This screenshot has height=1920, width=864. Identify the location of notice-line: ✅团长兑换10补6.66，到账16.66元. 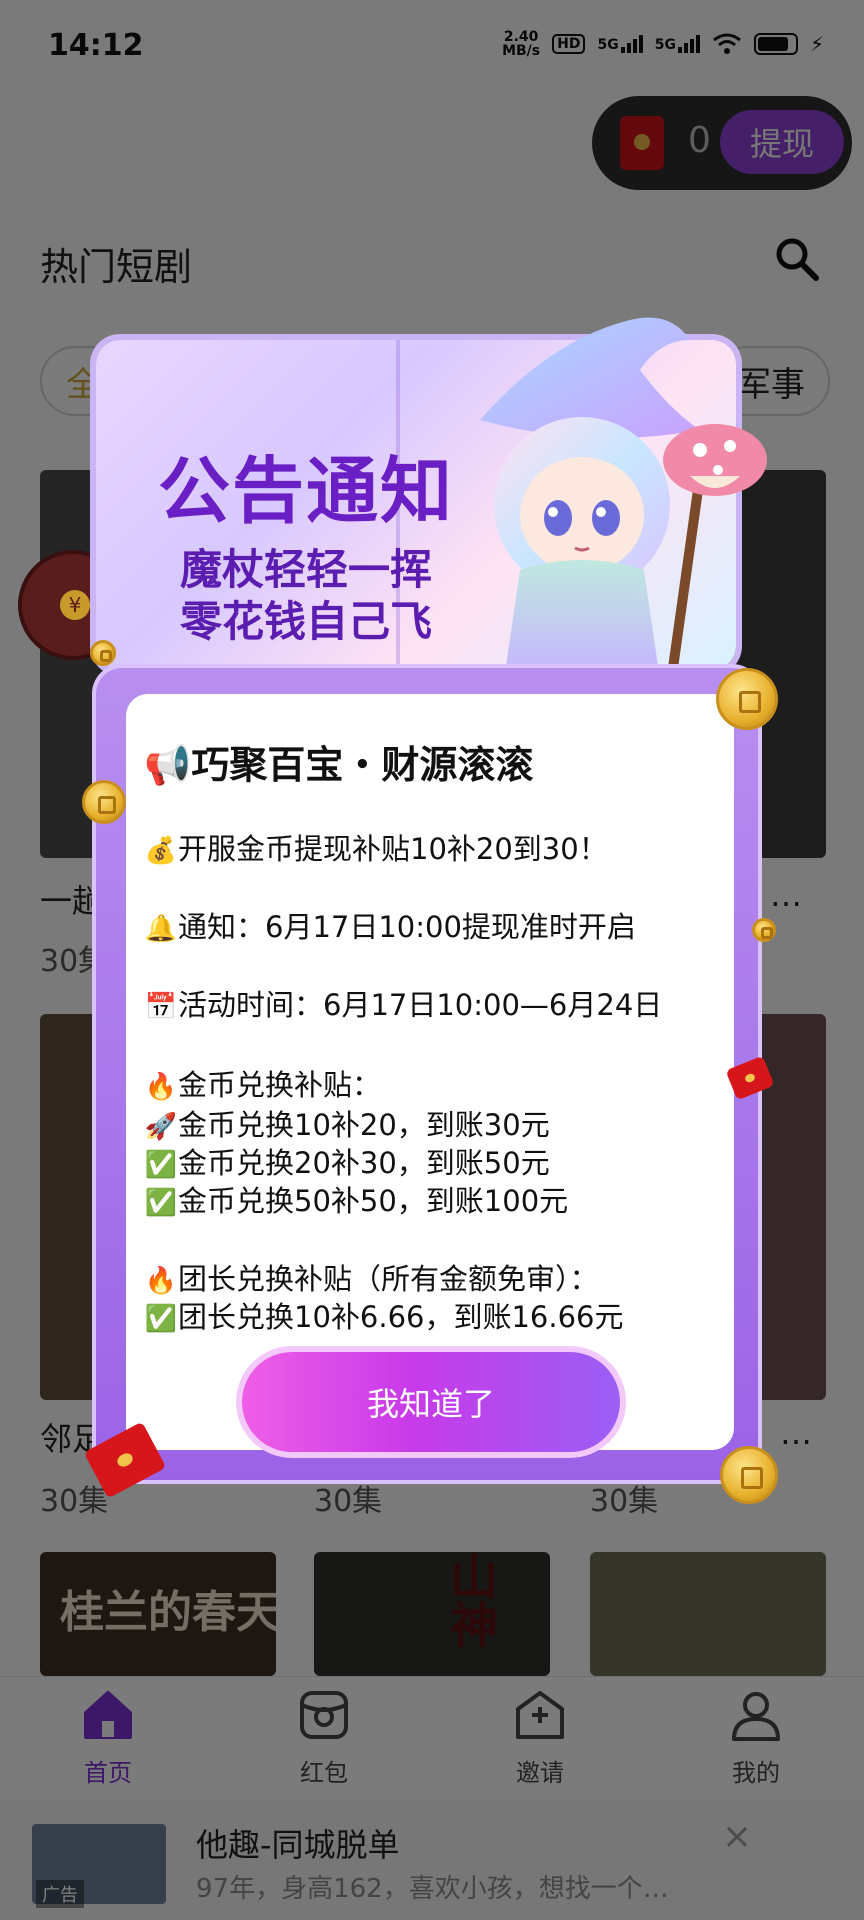
(384, 1317).